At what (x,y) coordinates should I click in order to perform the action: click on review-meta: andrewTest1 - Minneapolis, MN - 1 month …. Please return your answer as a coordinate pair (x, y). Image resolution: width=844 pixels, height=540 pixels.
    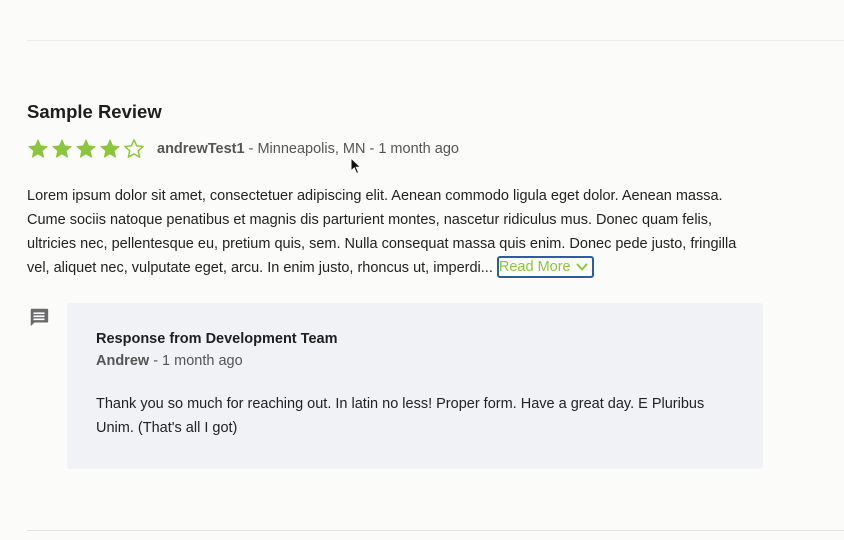
    Looking at the image, I should click on (243, 149).